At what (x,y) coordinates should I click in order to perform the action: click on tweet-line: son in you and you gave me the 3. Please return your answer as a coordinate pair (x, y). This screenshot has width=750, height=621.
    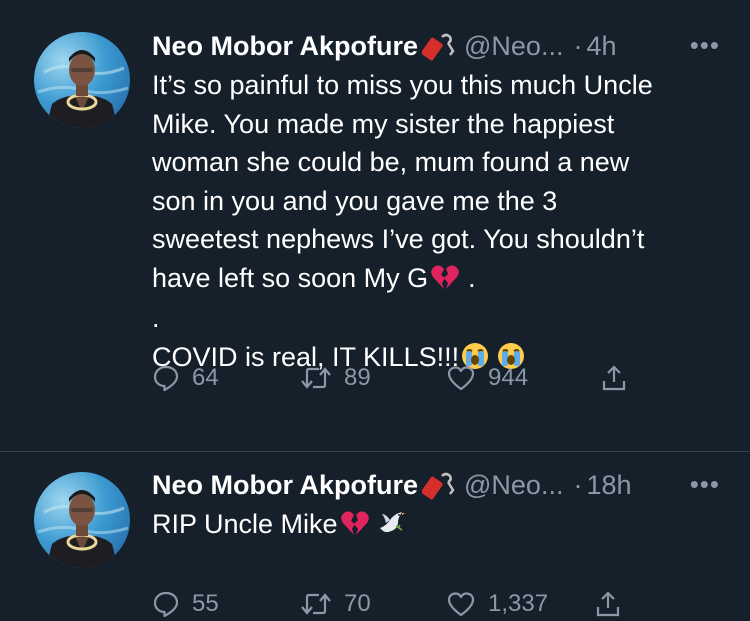
    Looking at the image, I should click on (355, 200).